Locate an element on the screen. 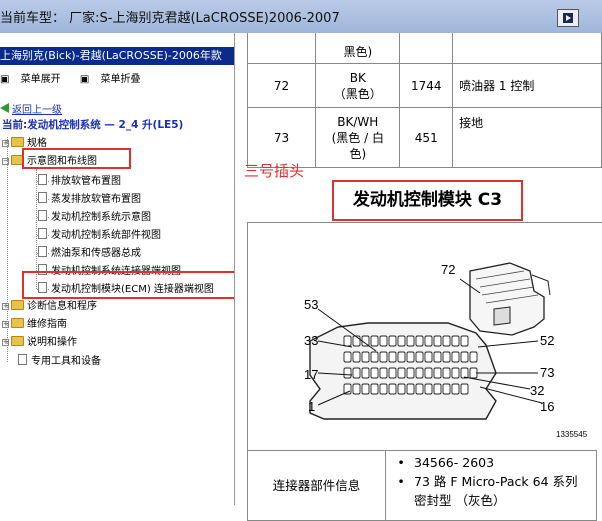 This screenshot has height=521, width=602. tree-item-engine-schematic: 发动机控制系统示意图 is located at coordinates (94, 217).